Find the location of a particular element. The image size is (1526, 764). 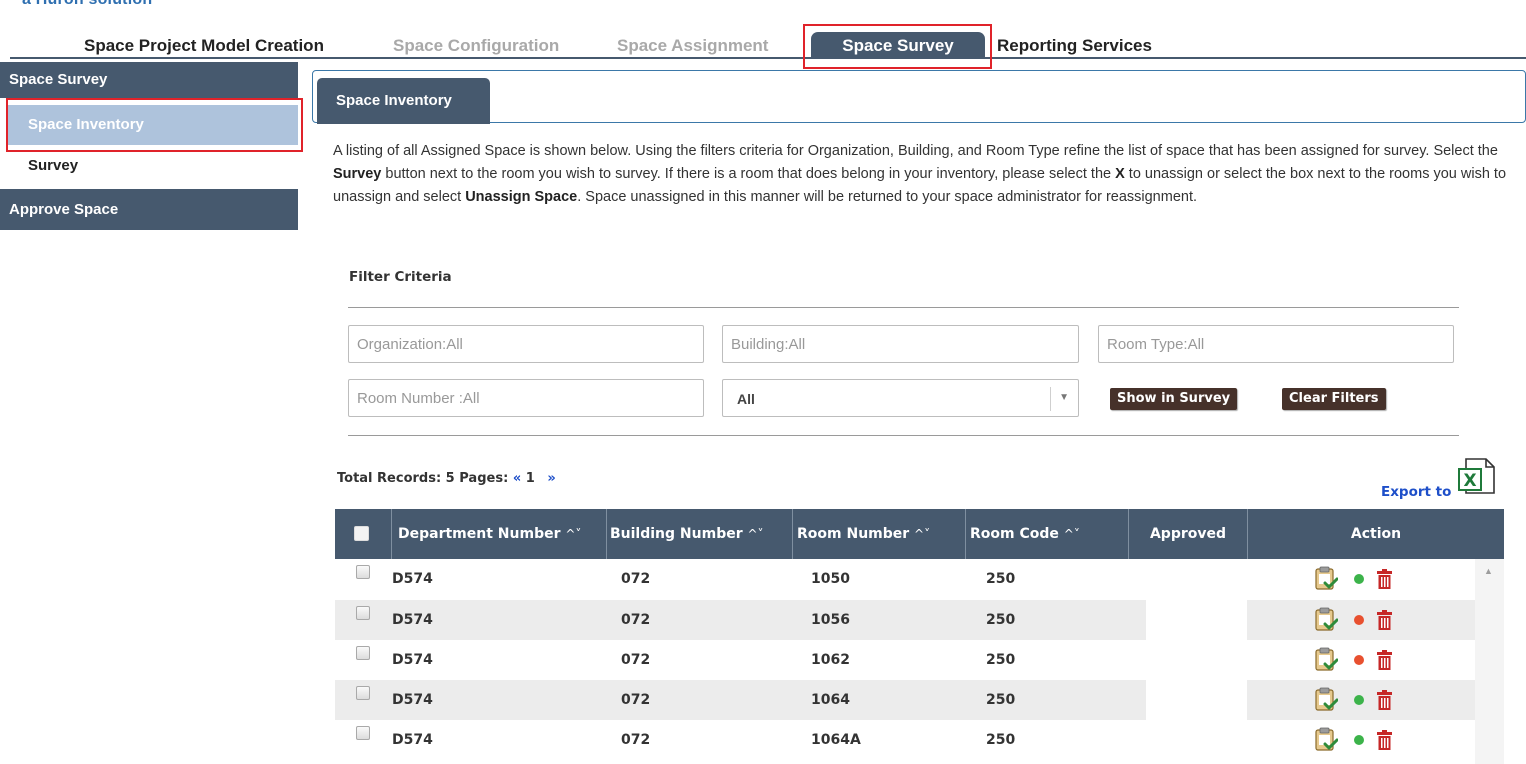

records-label: Total Records: 5 Pages: is located at coordinates (423, 478).